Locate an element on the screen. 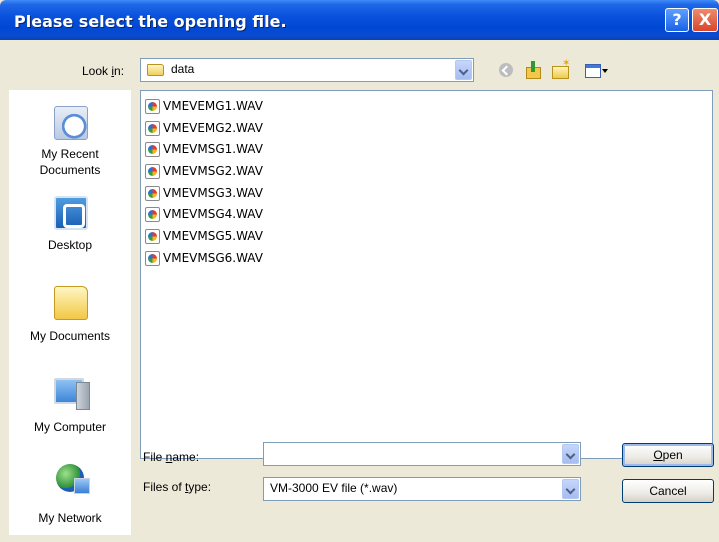 This screenshot has width=719, height=542. views-menu-icon is located at coordinates (597, 70).